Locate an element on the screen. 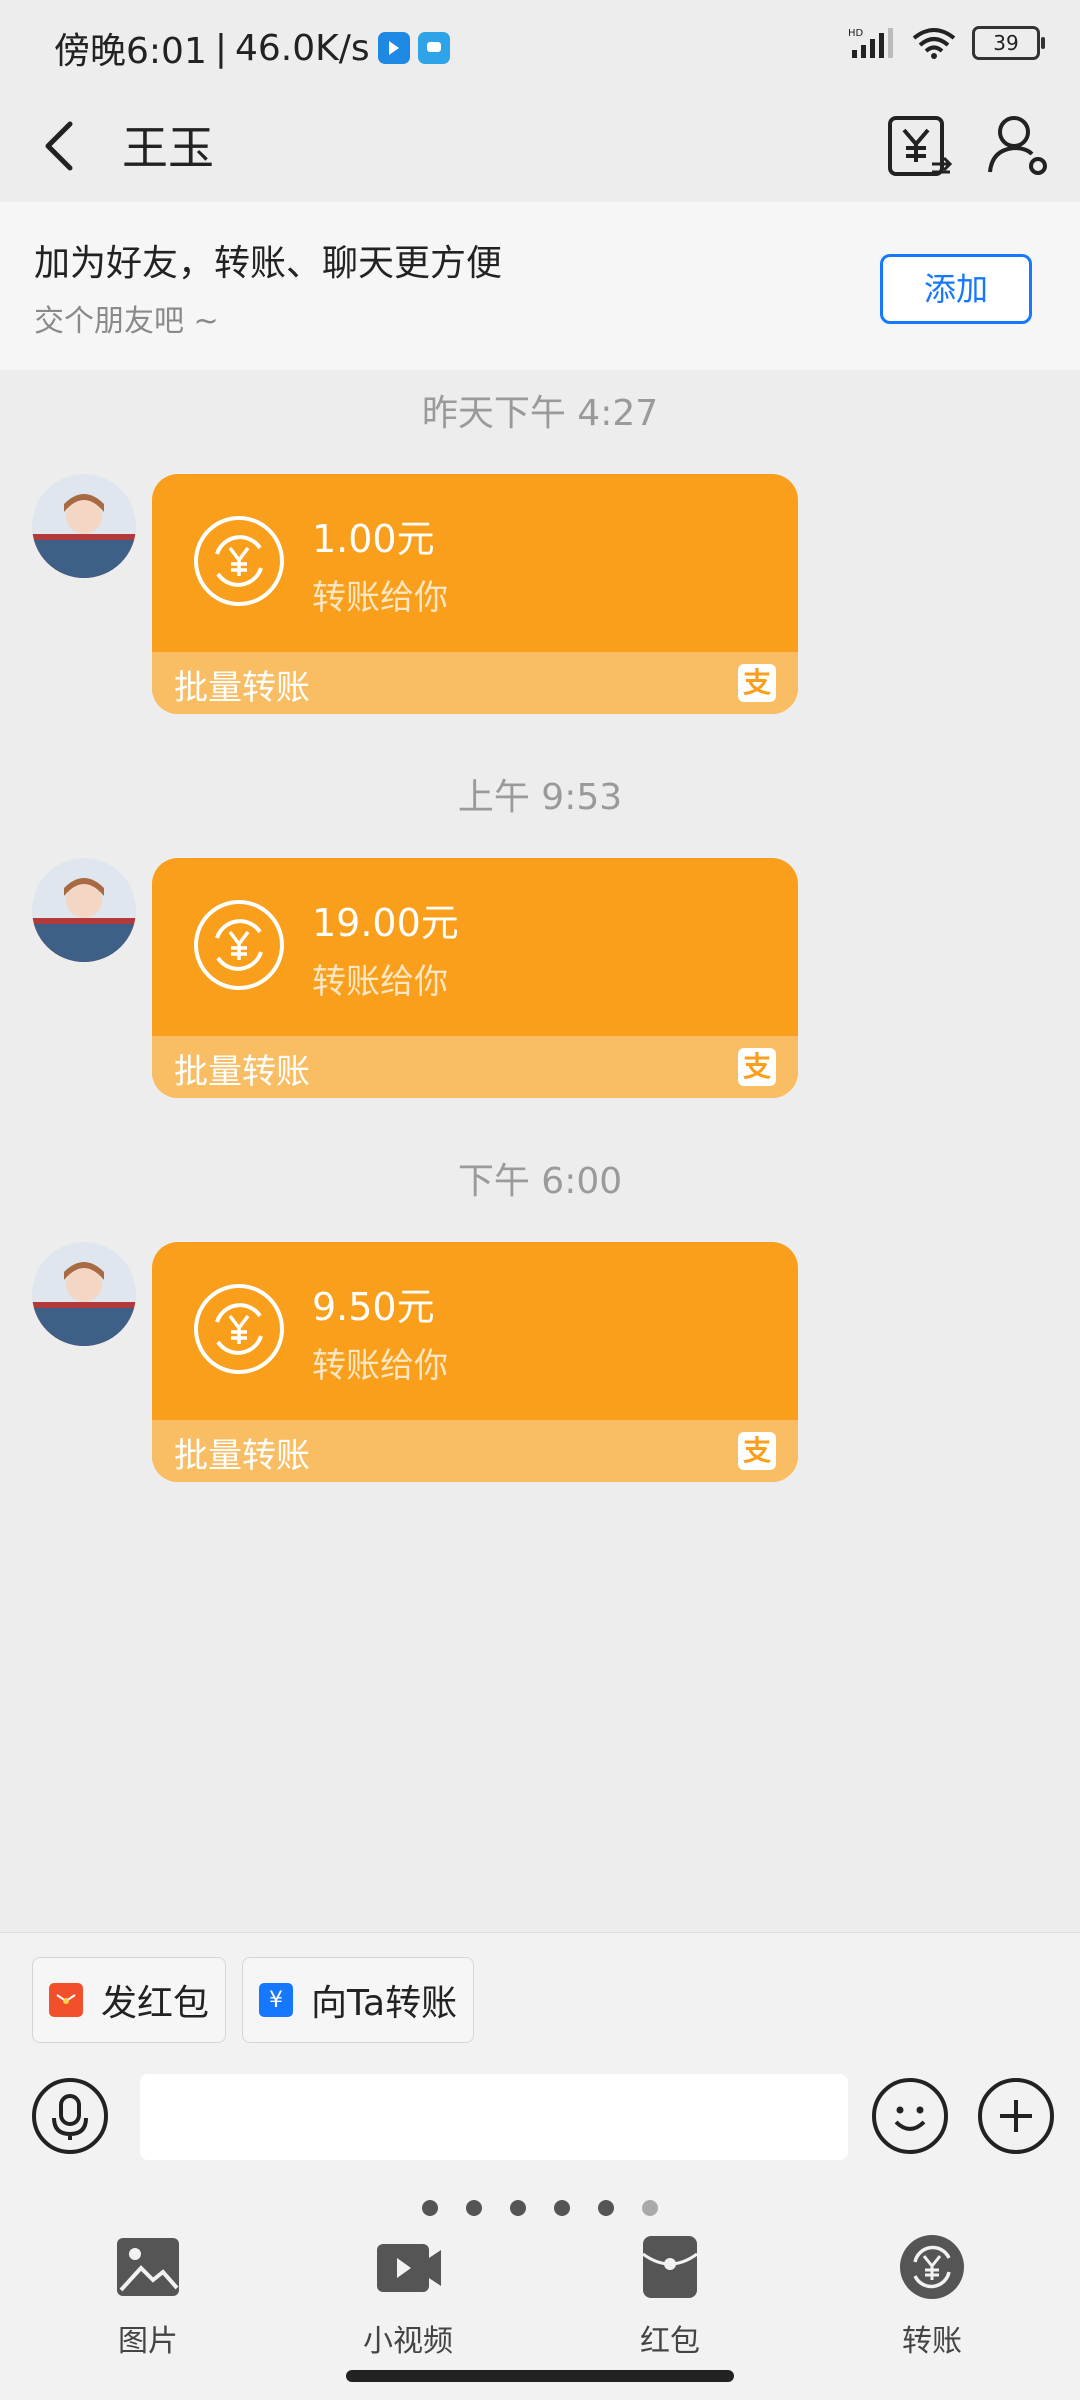  home-indicator is located at coordinates (540, 2376).